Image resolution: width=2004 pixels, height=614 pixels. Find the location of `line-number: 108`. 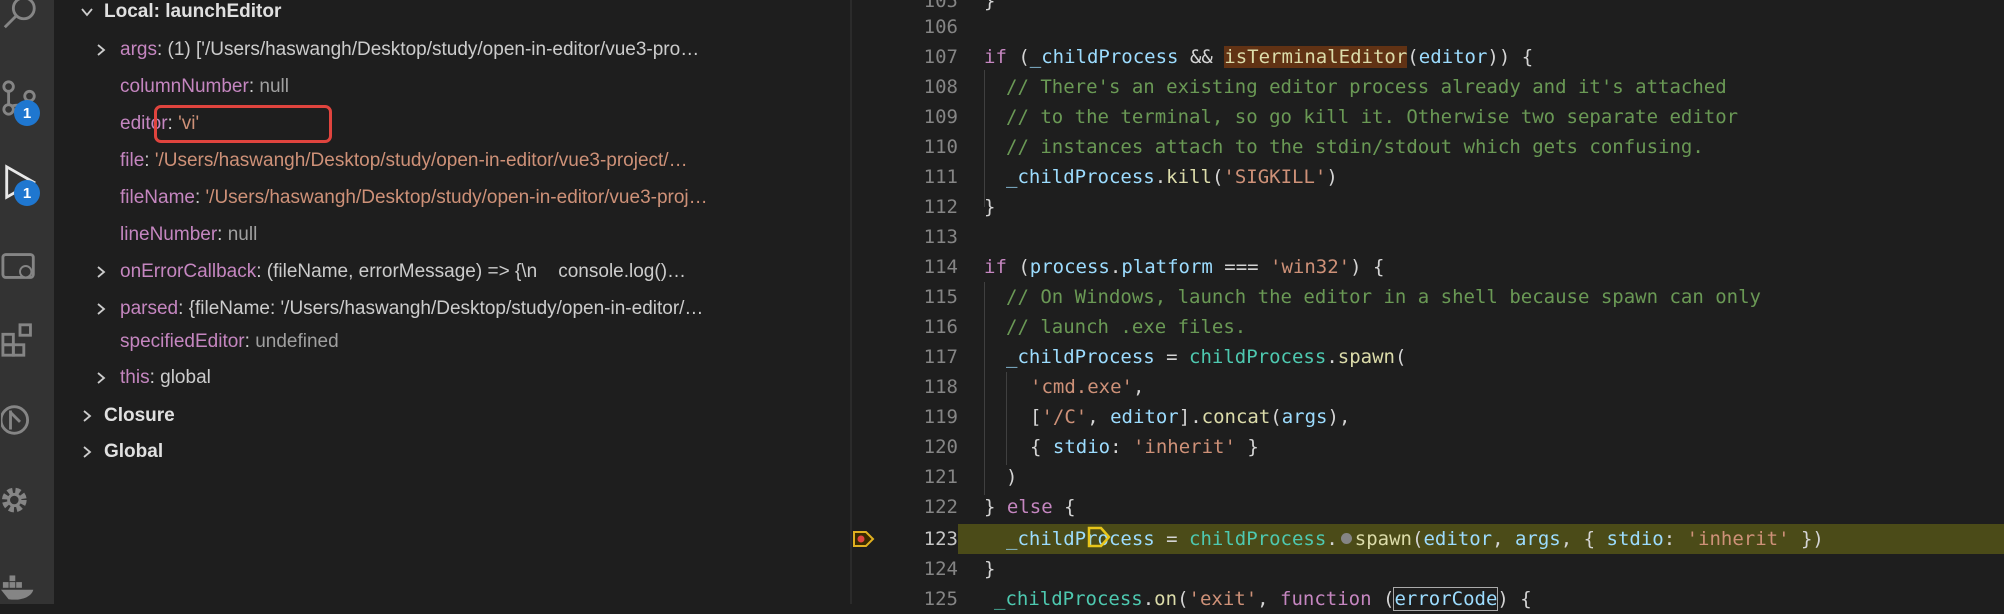

line-number: 108 is located at coordinates (940, 87).